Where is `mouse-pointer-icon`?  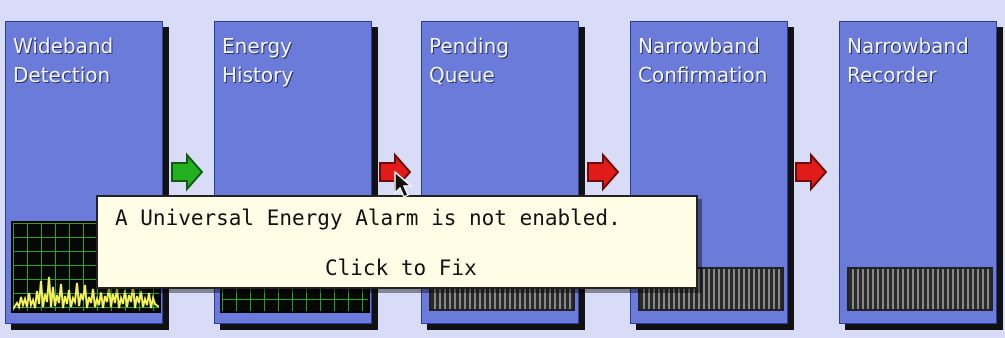 mouse-pointer-icon is located at coordinates (405, 184).